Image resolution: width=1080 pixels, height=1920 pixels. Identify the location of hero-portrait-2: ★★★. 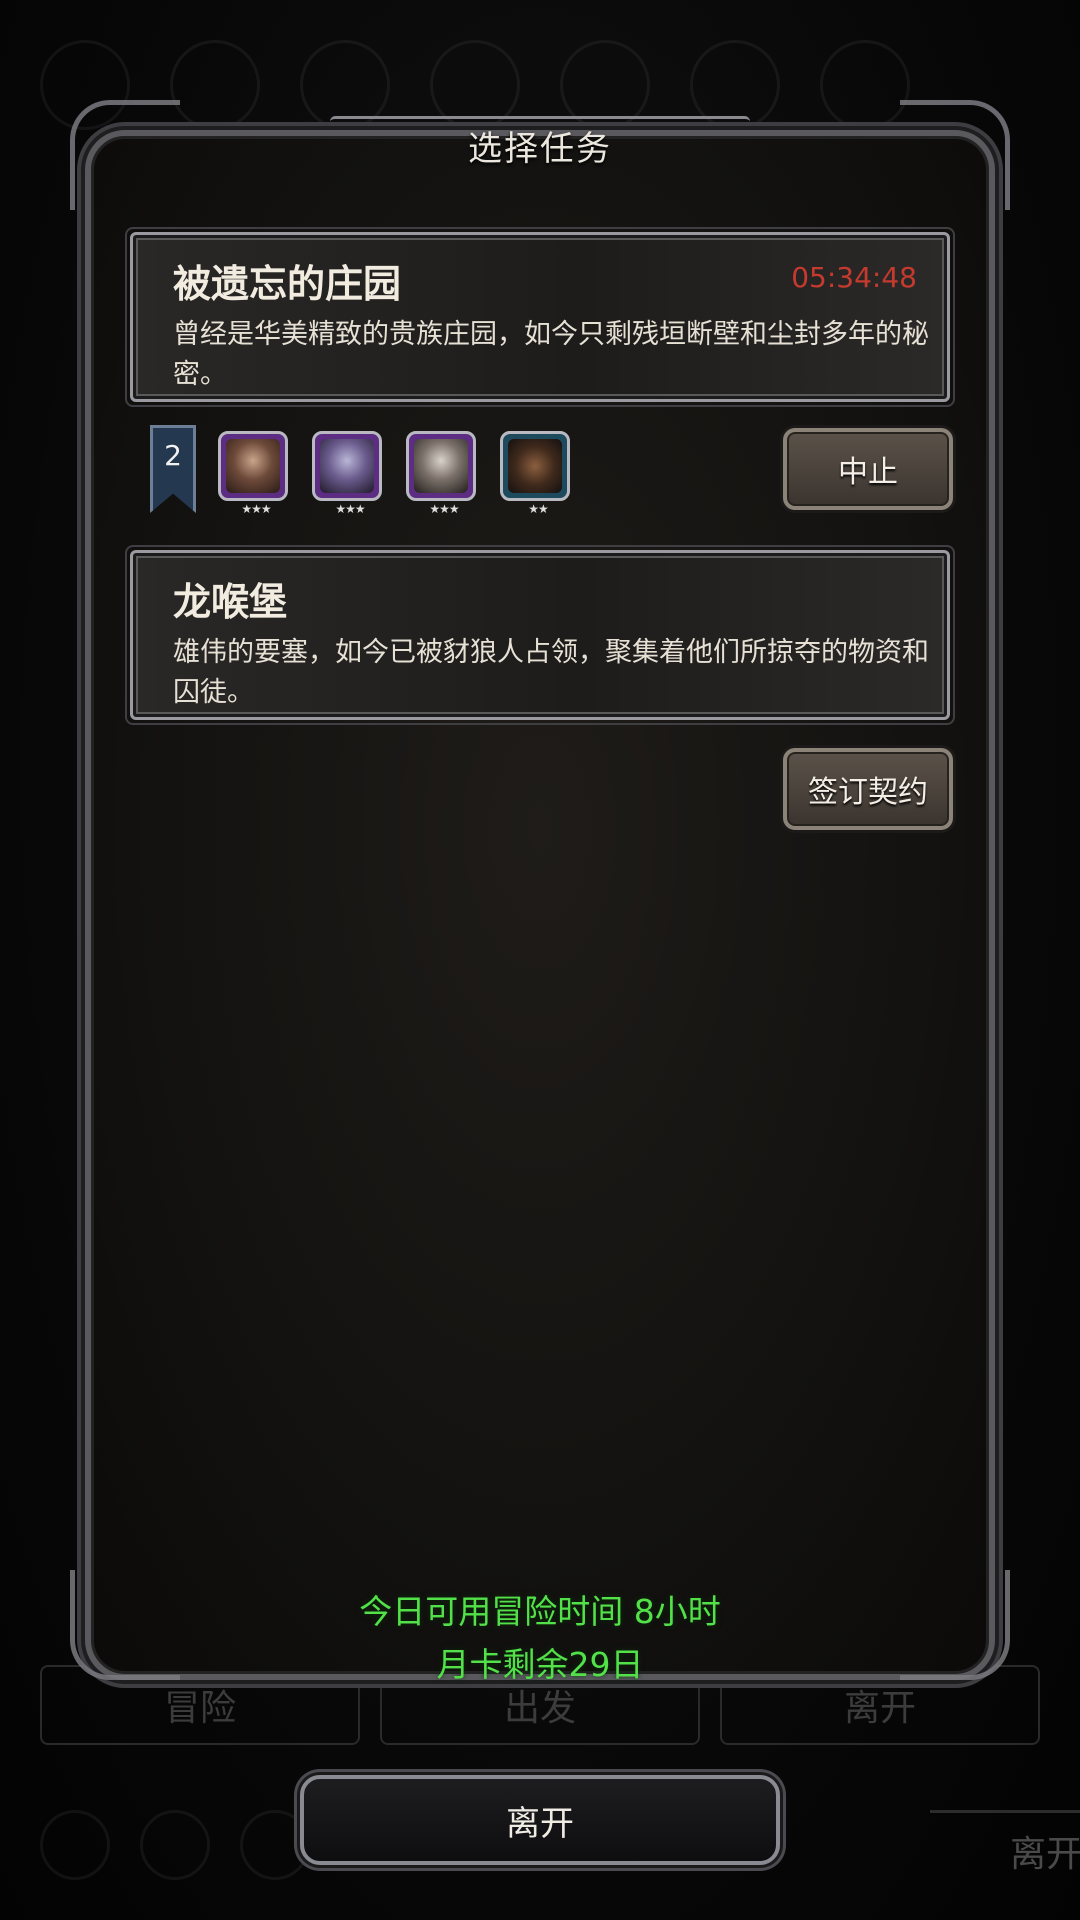
(347, 473).